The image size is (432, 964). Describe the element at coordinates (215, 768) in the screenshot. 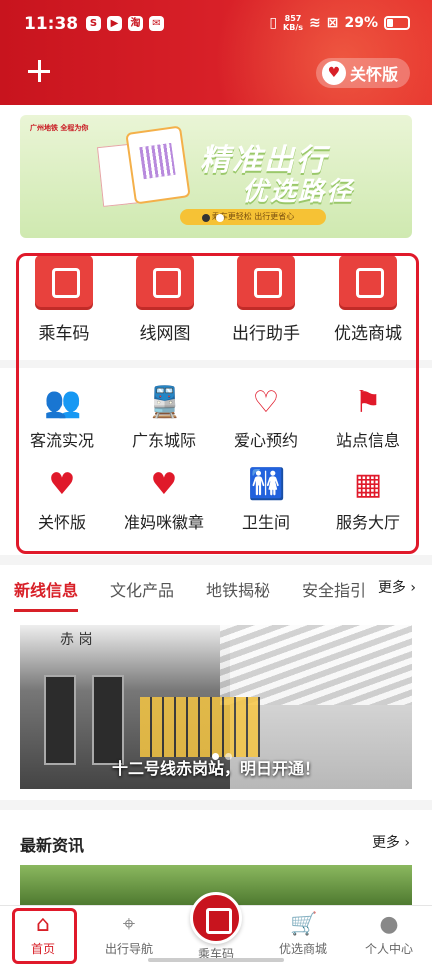

I see `news-caption: 十二号线赤岗站，明日开通！` at that location.